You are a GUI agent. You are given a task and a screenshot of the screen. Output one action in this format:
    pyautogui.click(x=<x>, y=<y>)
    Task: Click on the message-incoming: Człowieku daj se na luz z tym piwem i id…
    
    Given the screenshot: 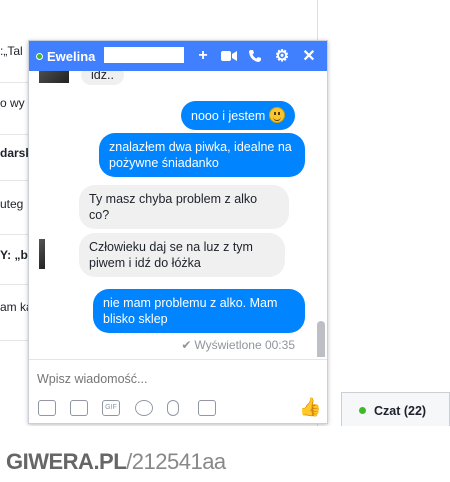 What is the action you would take?
    pyautogui.click(x=182, y=255)
    